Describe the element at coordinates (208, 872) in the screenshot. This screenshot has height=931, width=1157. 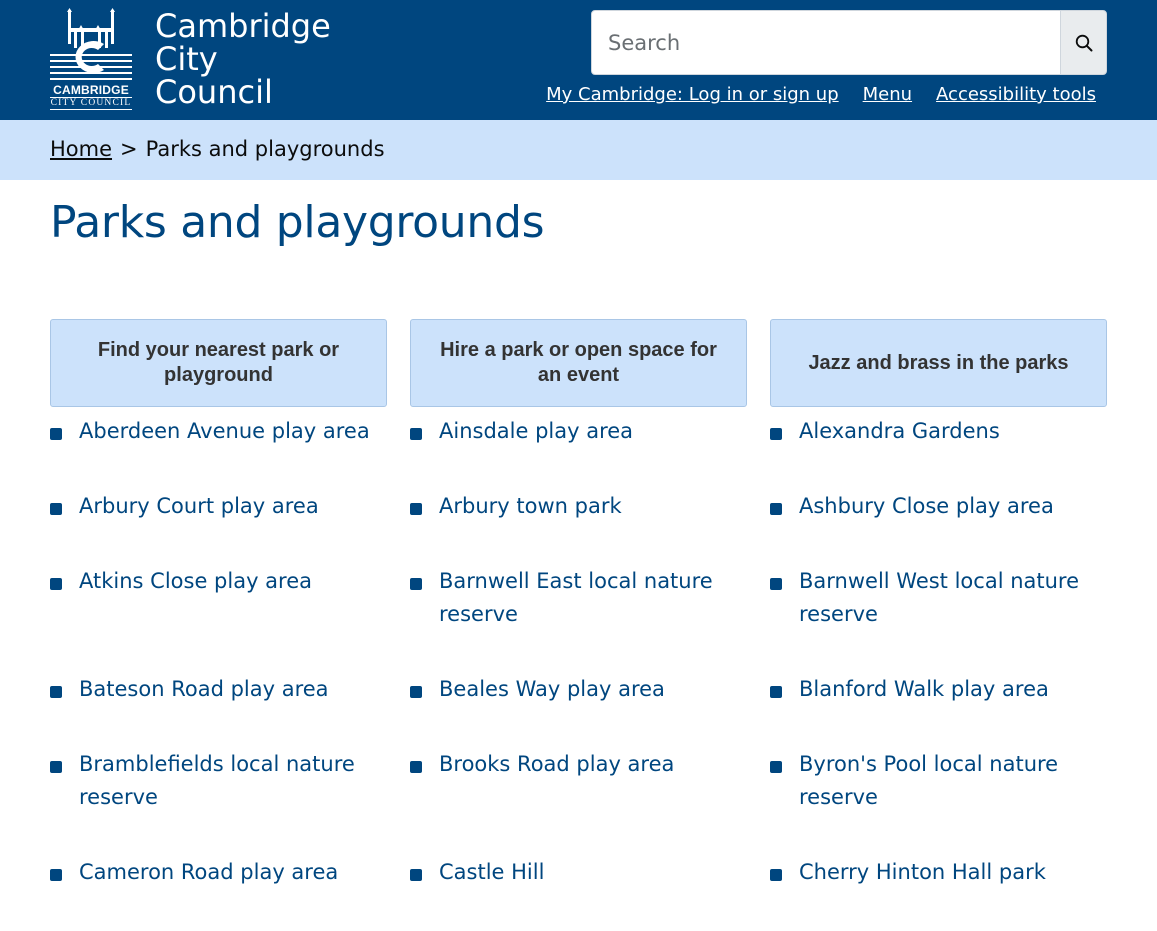
I see `park-link: Cameron Road play area` at that location.